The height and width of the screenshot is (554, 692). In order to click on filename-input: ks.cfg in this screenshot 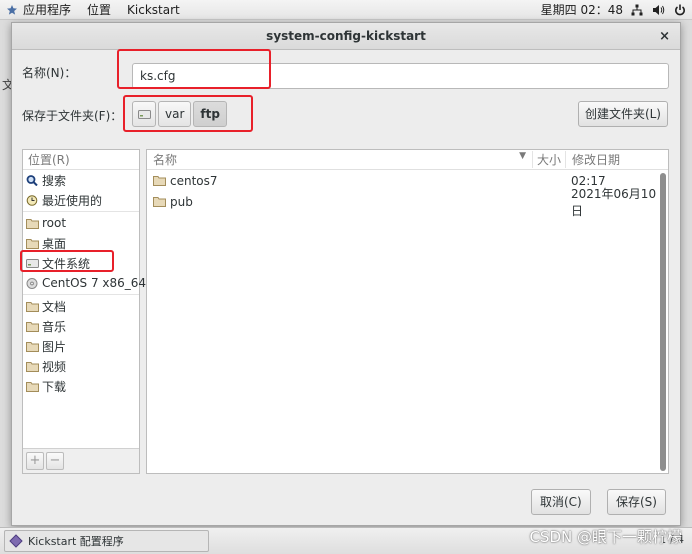, I will do `click(400, 76)`.